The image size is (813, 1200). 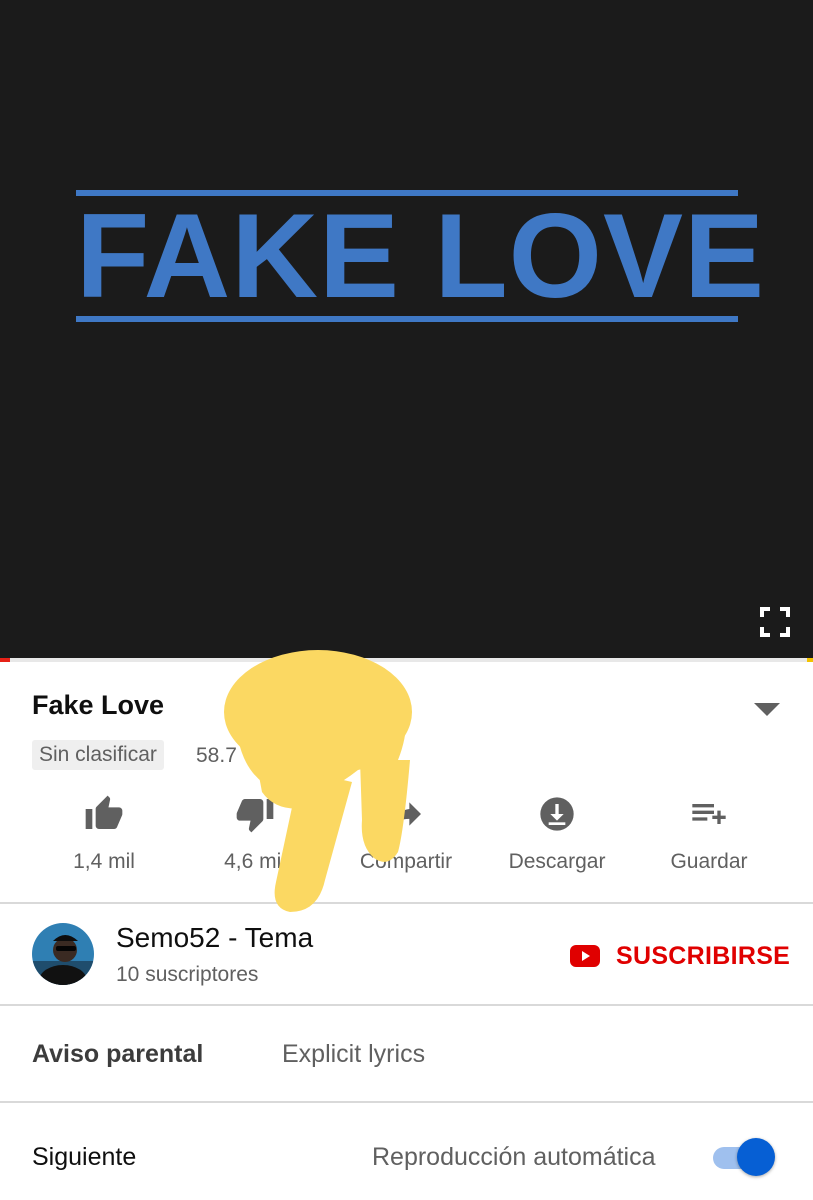 What do you see at coordinates (104, 814) in the screenshot?
I see `thumbs-up-icon` at bounding box center [104, 814].